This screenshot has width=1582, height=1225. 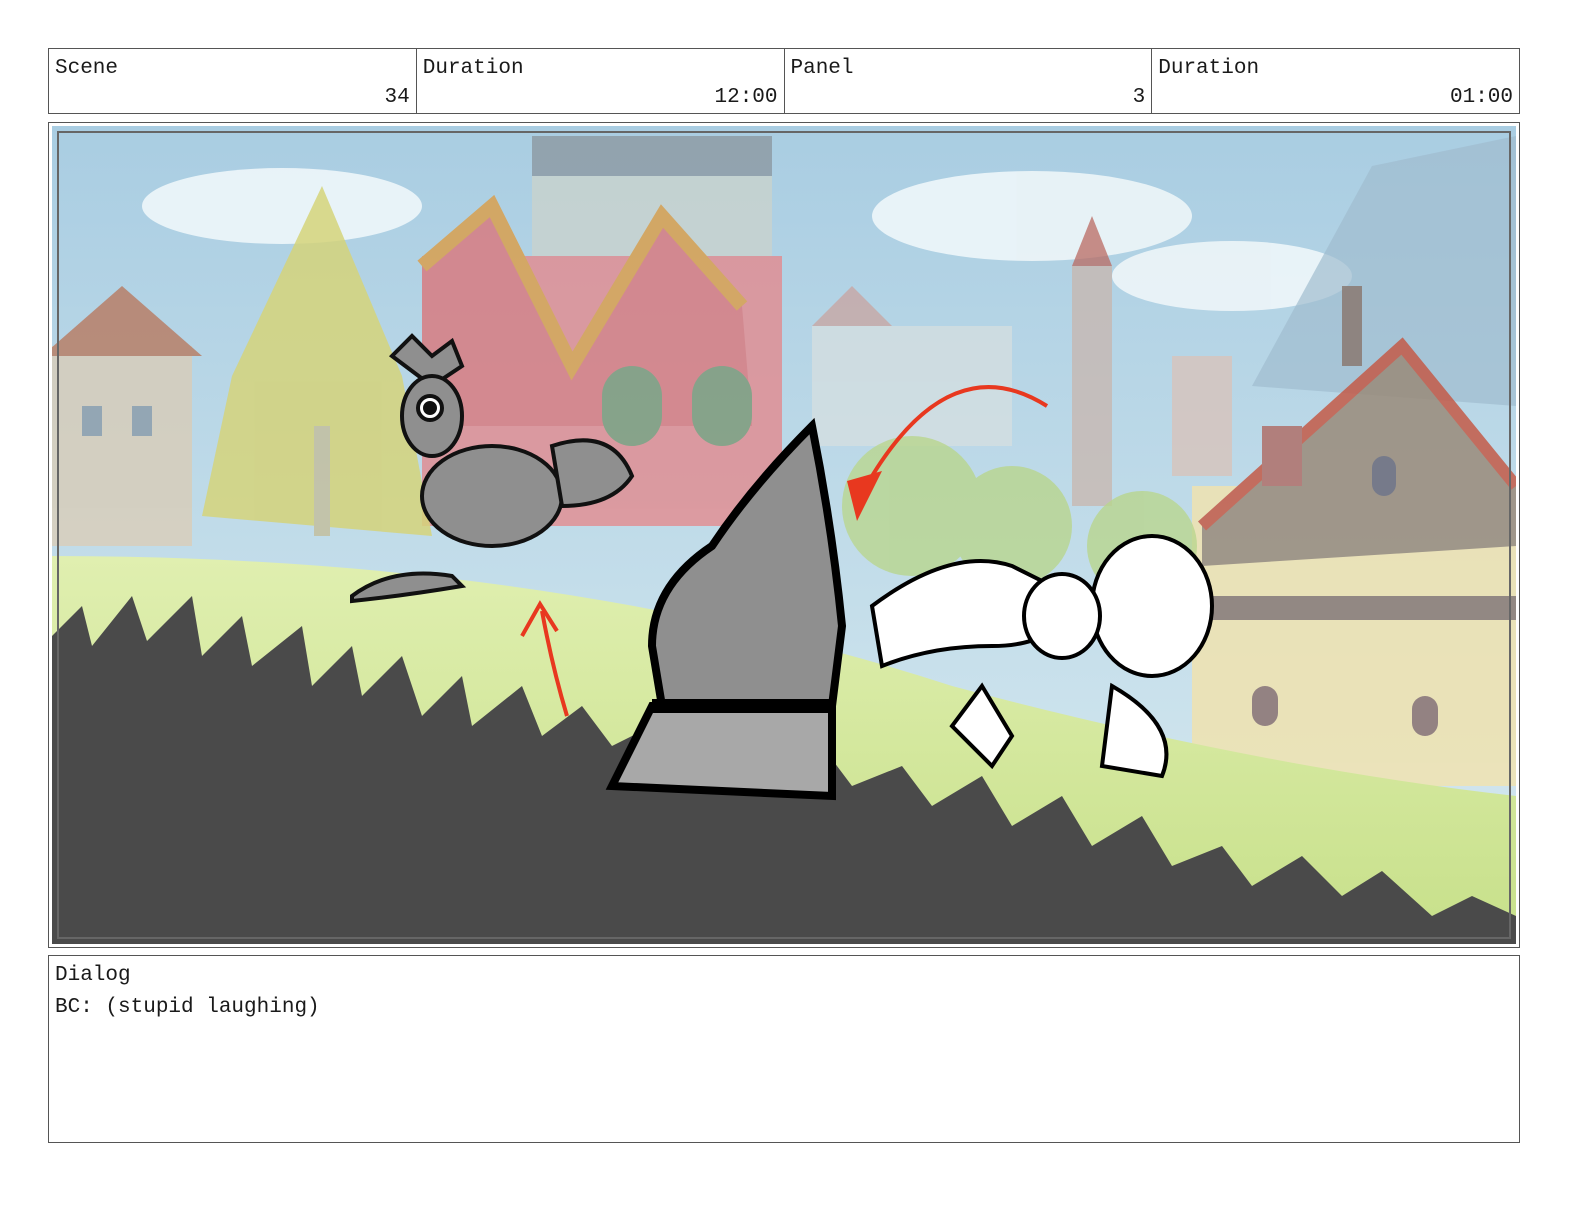 I want to click on dialog-label: Dialog, so click(x=93, y=975).